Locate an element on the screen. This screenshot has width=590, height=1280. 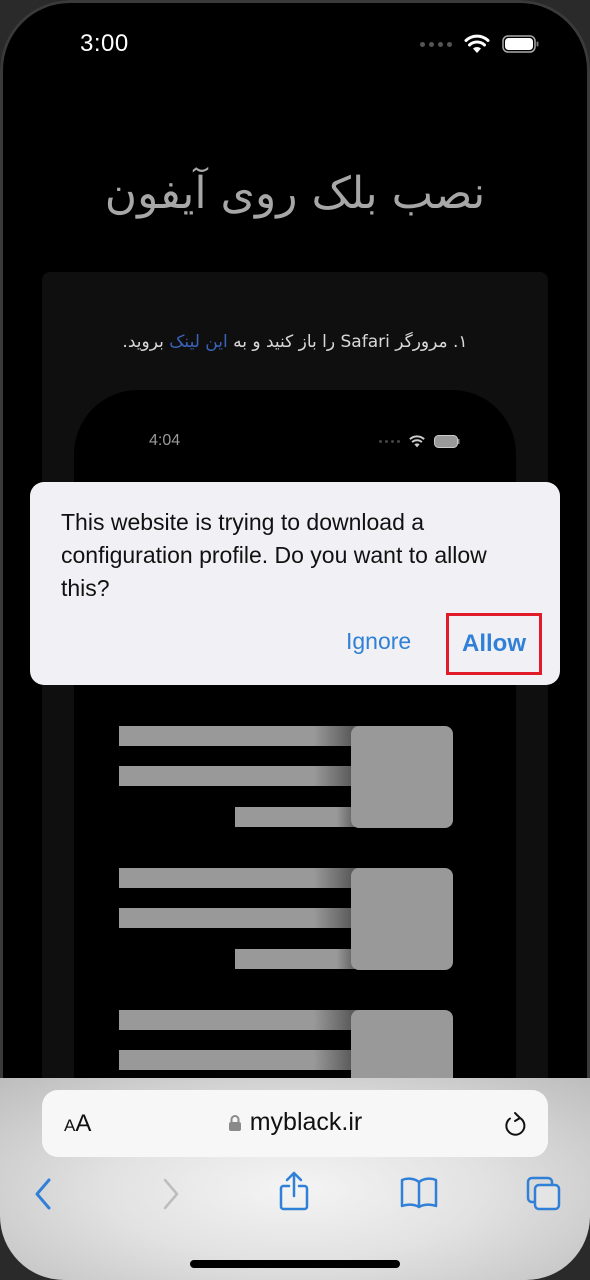
tabs-icon is located at coordinates (543, 1193).